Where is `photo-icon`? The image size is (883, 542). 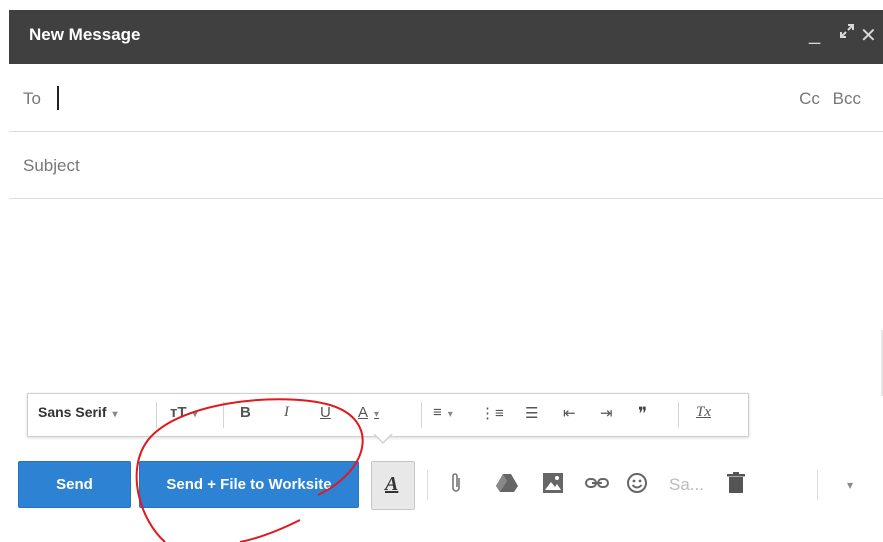 photo-icon is located at coordinates (553, 486).